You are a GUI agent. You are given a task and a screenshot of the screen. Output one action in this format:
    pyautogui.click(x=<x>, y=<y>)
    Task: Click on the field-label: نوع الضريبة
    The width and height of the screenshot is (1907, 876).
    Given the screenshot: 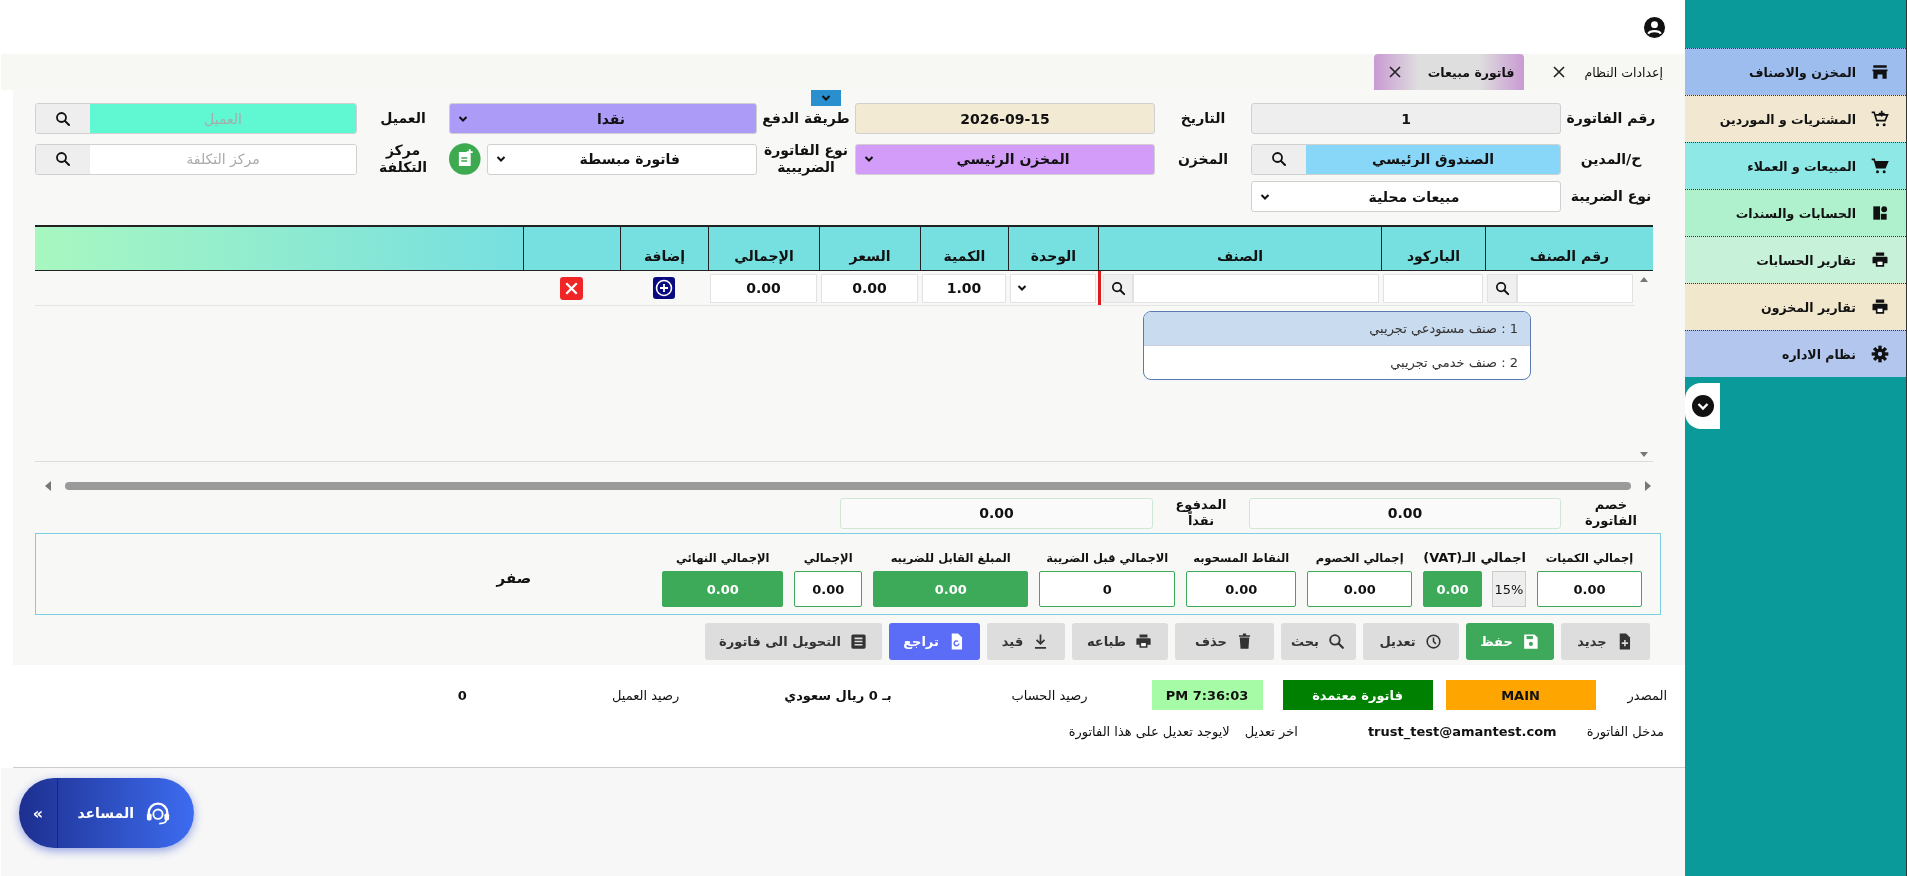 What is the action you would take?
    pyautogui.click(x=1611, y=196)
    